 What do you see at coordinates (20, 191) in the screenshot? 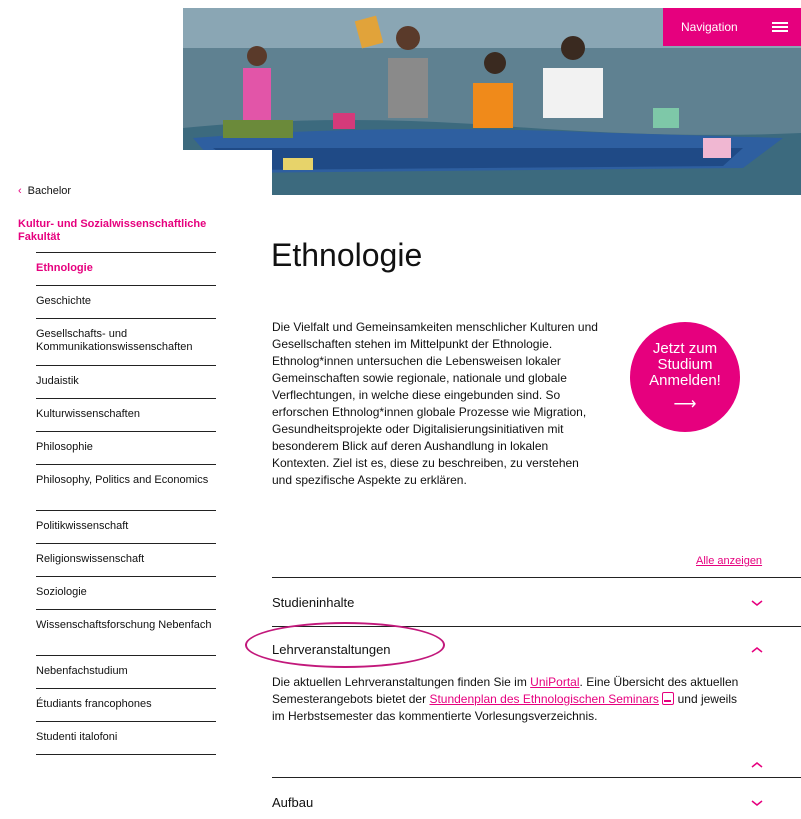
I see `chevron-left-icon: ‹` at bounding box center [20, 191].